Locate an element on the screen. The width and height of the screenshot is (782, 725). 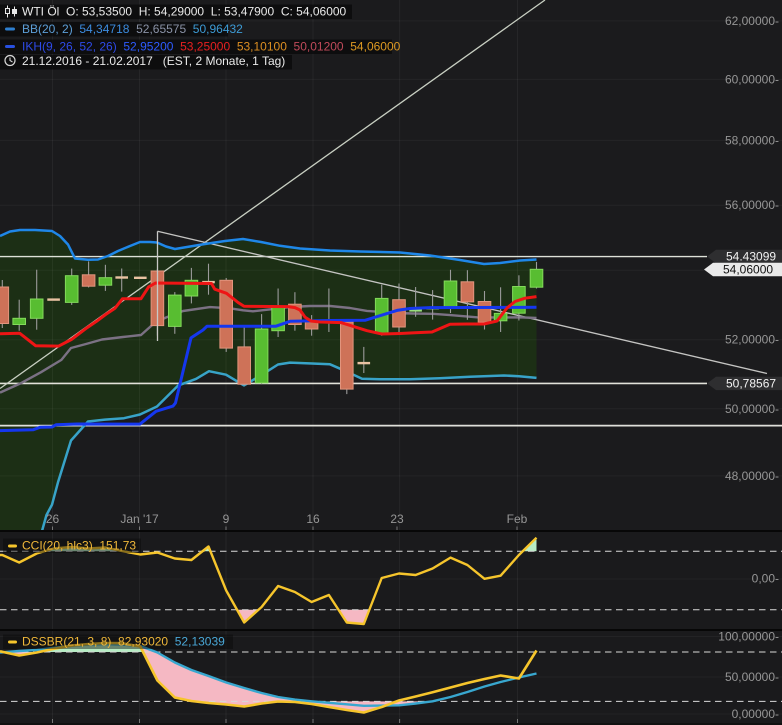
svg-text: CCI(20, hlc3) 151,73 is located at coordinates (79, 546).